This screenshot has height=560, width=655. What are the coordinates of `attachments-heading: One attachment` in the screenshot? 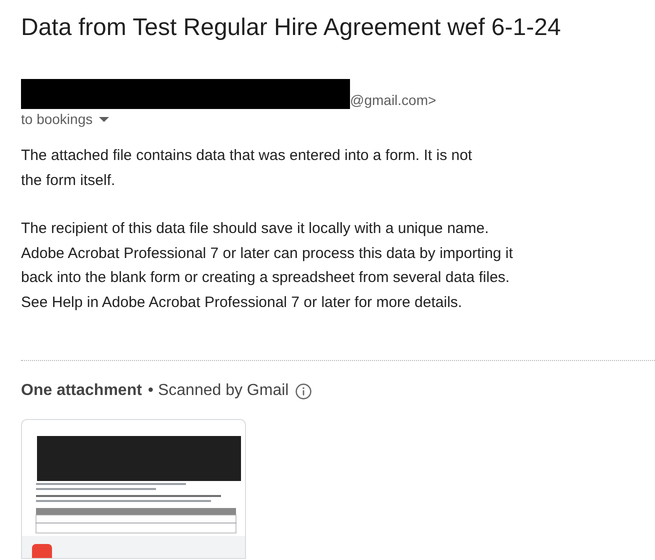 It's located at (81, 391).